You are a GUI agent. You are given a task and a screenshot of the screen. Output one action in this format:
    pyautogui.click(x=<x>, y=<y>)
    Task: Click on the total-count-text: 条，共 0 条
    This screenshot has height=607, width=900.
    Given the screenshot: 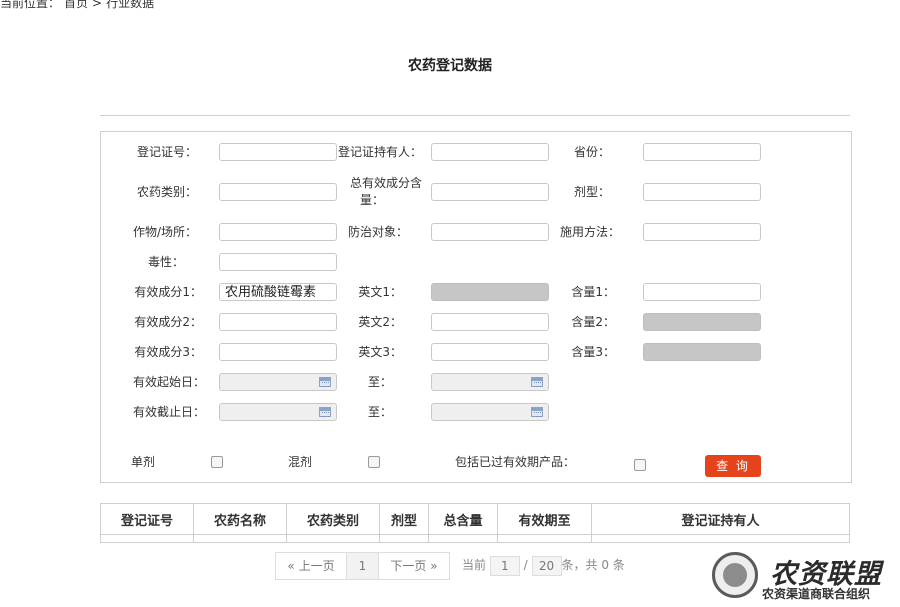 What is the action you would take?
    pyautogui.click(x=593, y=565)
    